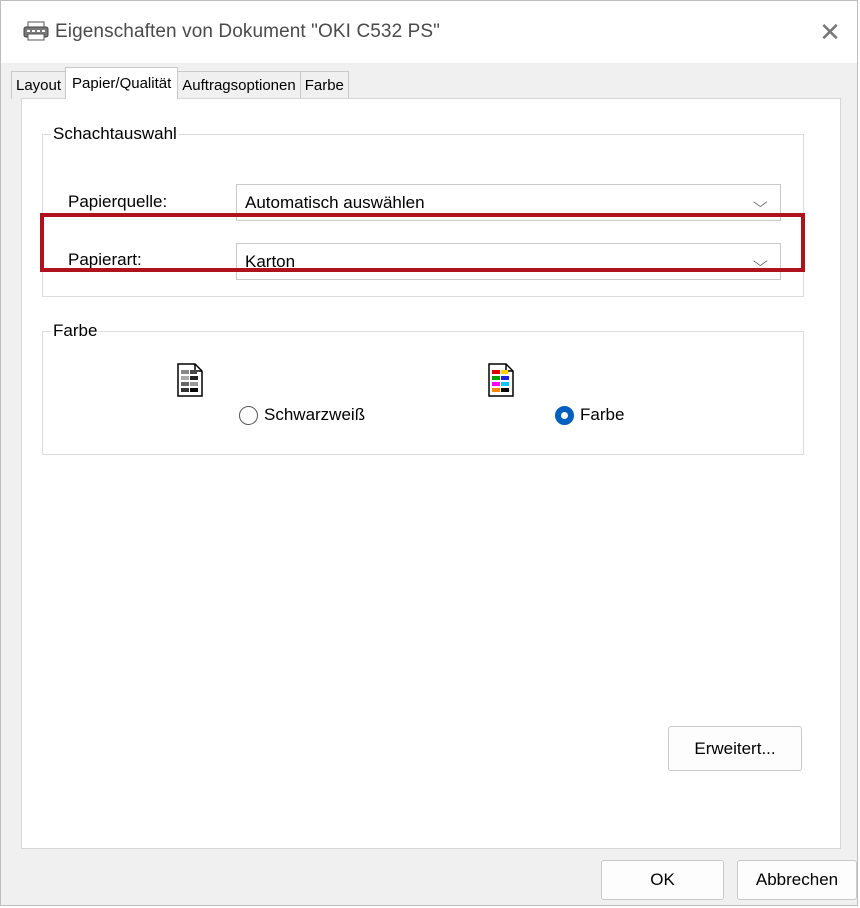 The image size is (860, 908). What do you see at coordinates (501, 382) in the screenshot?
I see `color-document-icon` at bounding box center [501, 382].